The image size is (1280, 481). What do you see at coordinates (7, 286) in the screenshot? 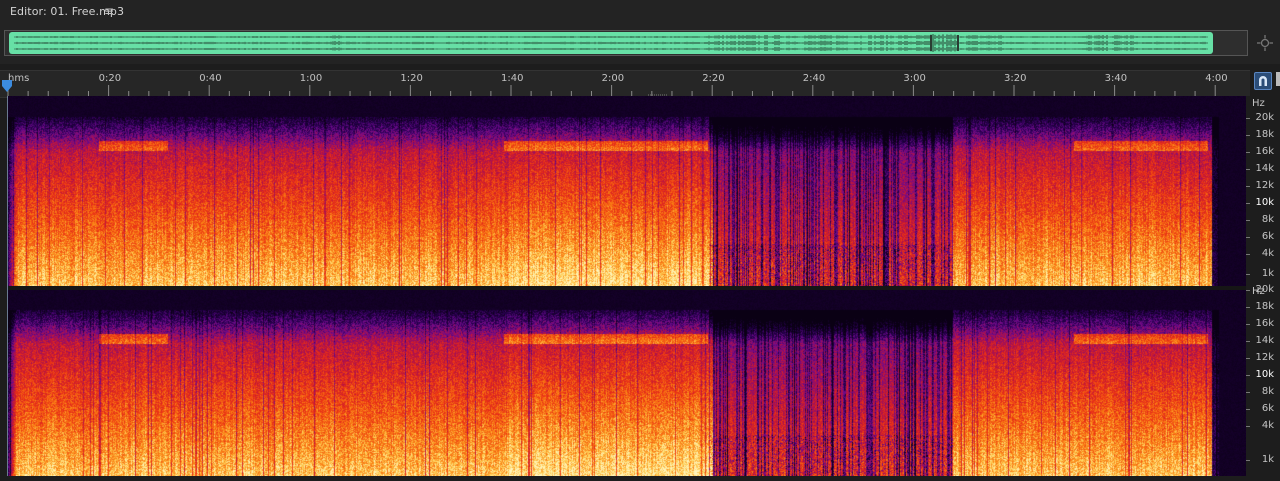
I see `playhead-line` at bounding box center [7, 286].